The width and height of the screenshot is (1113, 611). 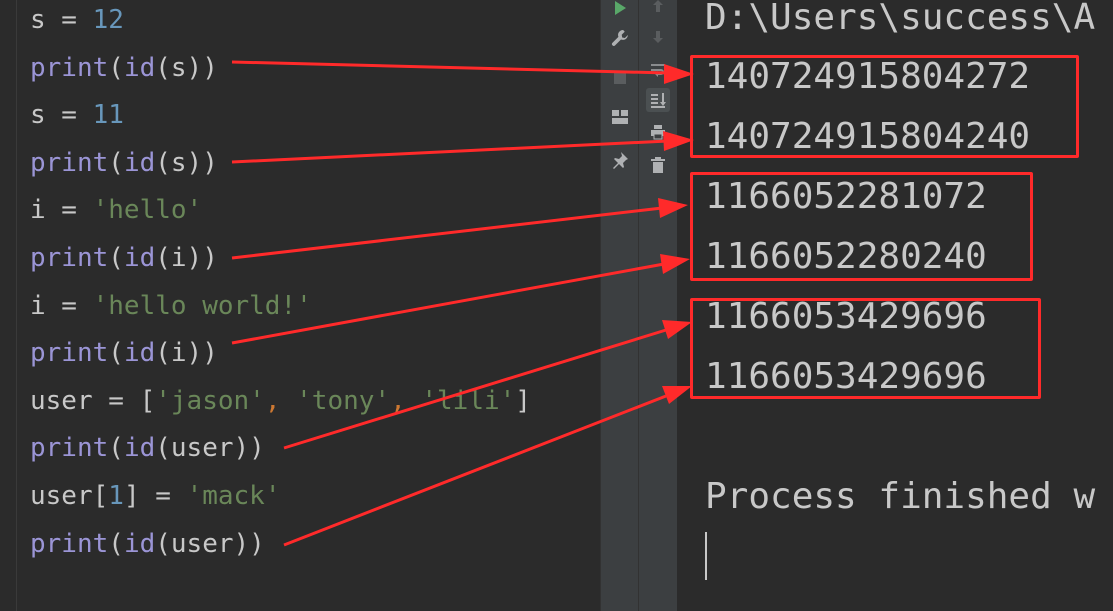 I want to click on code-token: 1, so click(x=116, y=496).